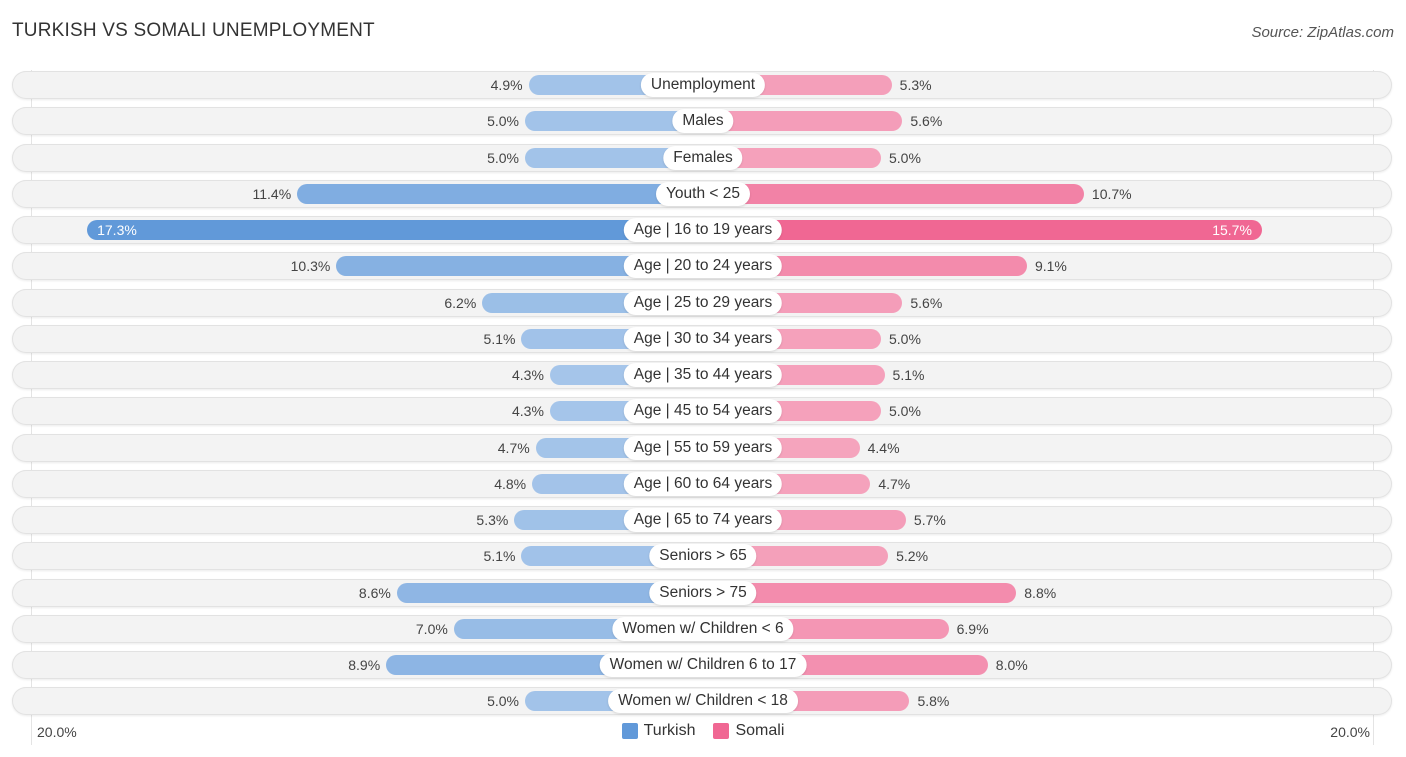 Image resolution: width=1406 pixels, height=757 pixels. Describe the element at coordinates (703, 701) in the screenshot. I see `category-label: Women w/ Children < 18` at that location.